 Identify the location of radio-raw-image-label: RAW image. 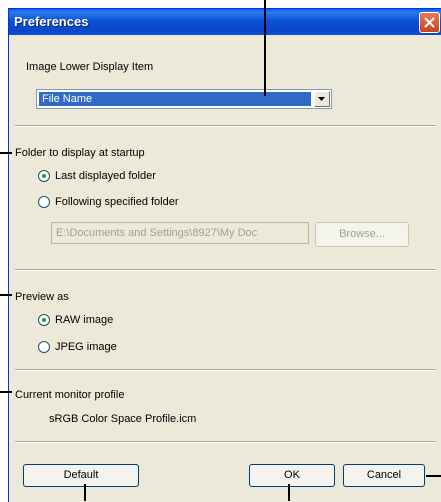
(84, 320).